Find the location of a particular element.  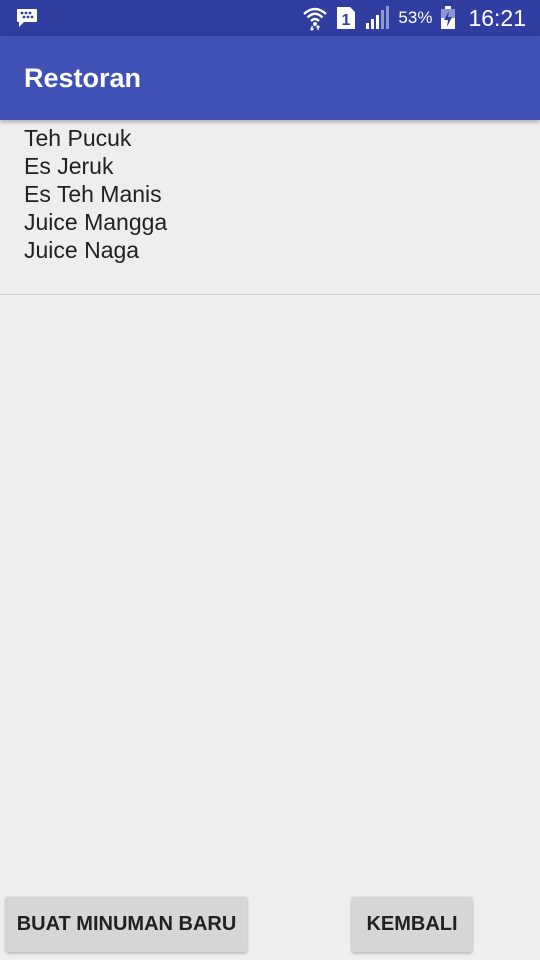

new-drink-button: BUAT MINUMAN BARU is located at coordinates (126, 924).